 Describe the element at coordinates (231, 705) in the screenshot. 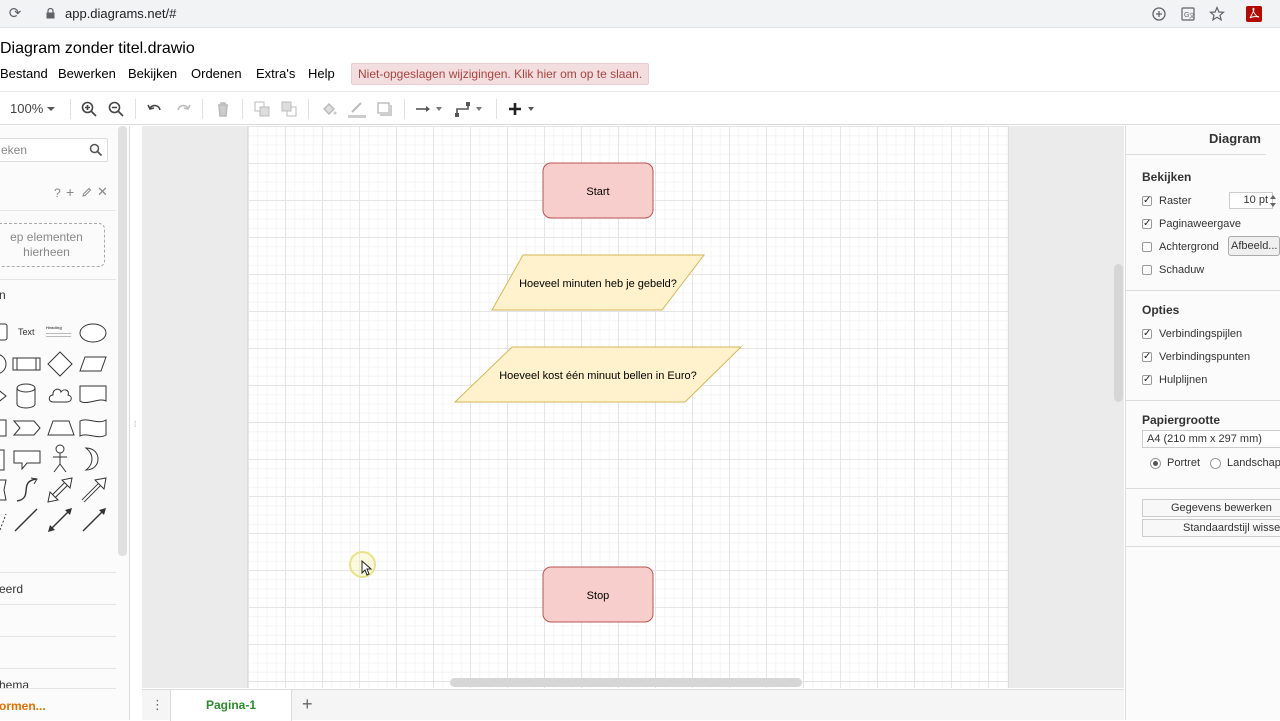

I see `page-tab-active: Pagina-1` at that location.